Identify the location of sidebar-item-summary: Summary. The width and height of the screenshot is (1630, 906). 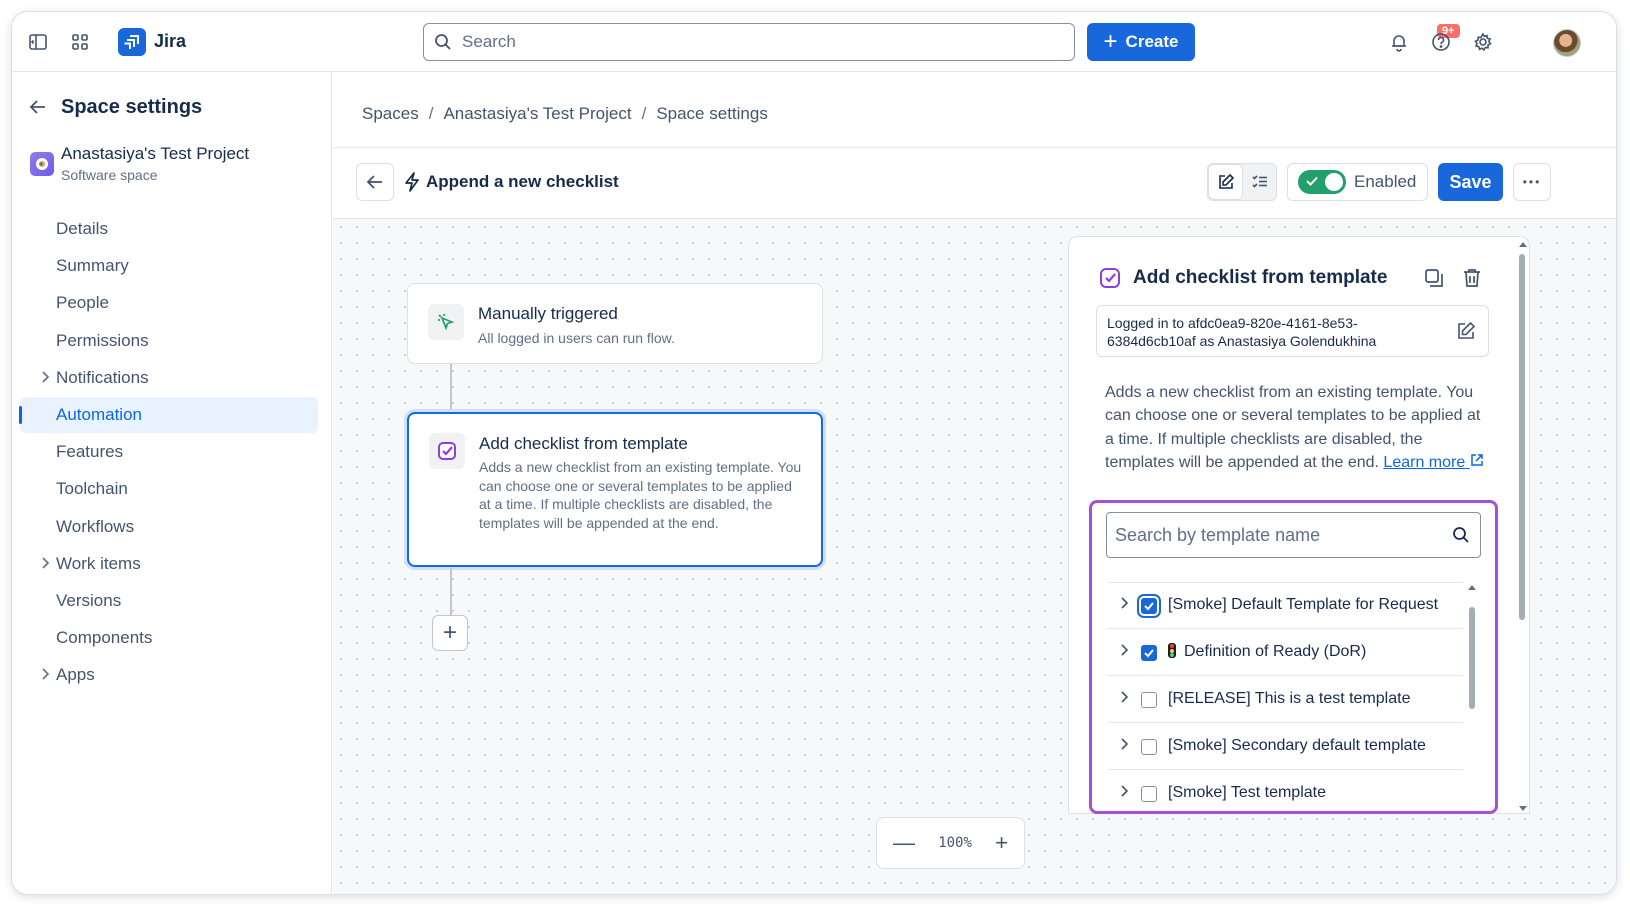
(169, 266).